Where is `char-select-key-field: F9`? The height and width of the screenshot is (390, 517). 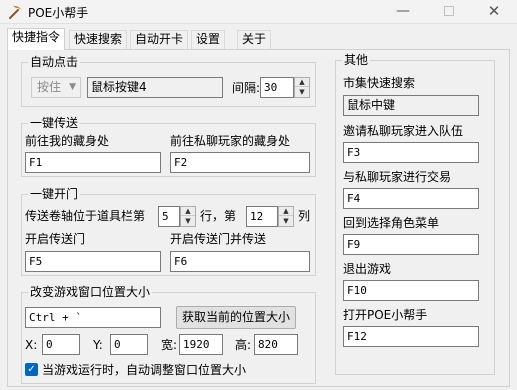 char-select-key-field: F9 is located at coordinates (411, 244).